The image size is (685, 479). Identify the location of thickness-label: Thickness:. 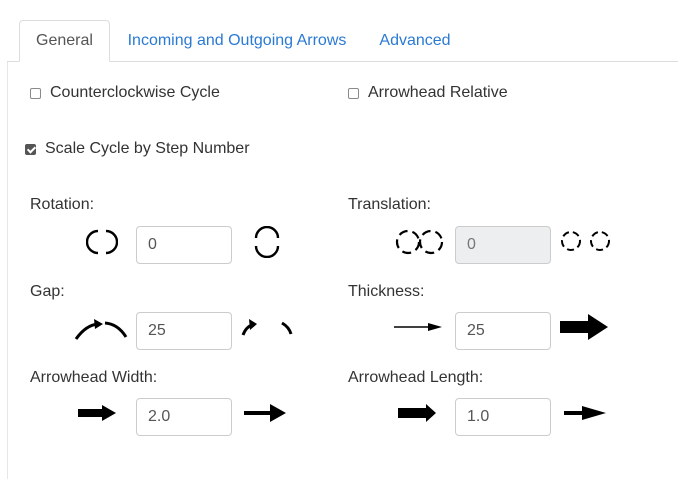
(386, 291).